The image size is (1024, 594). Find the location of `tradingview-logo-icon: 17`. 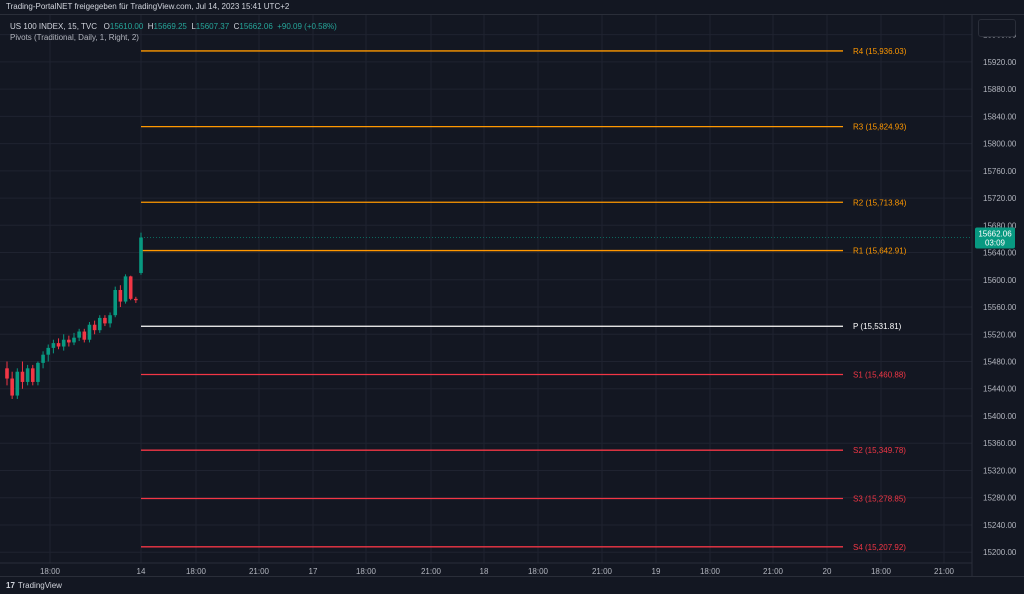

tradingview-logo-icon: 17 is located at coordinates (10, 585).